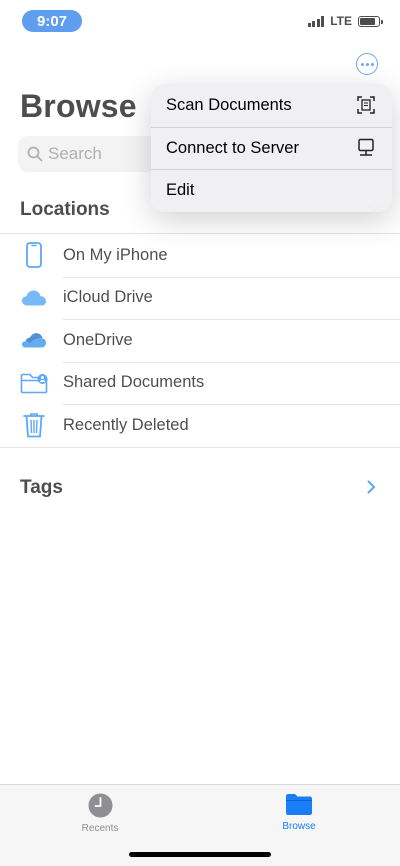  I want to click on network-type: LTE, so click(341, 21).